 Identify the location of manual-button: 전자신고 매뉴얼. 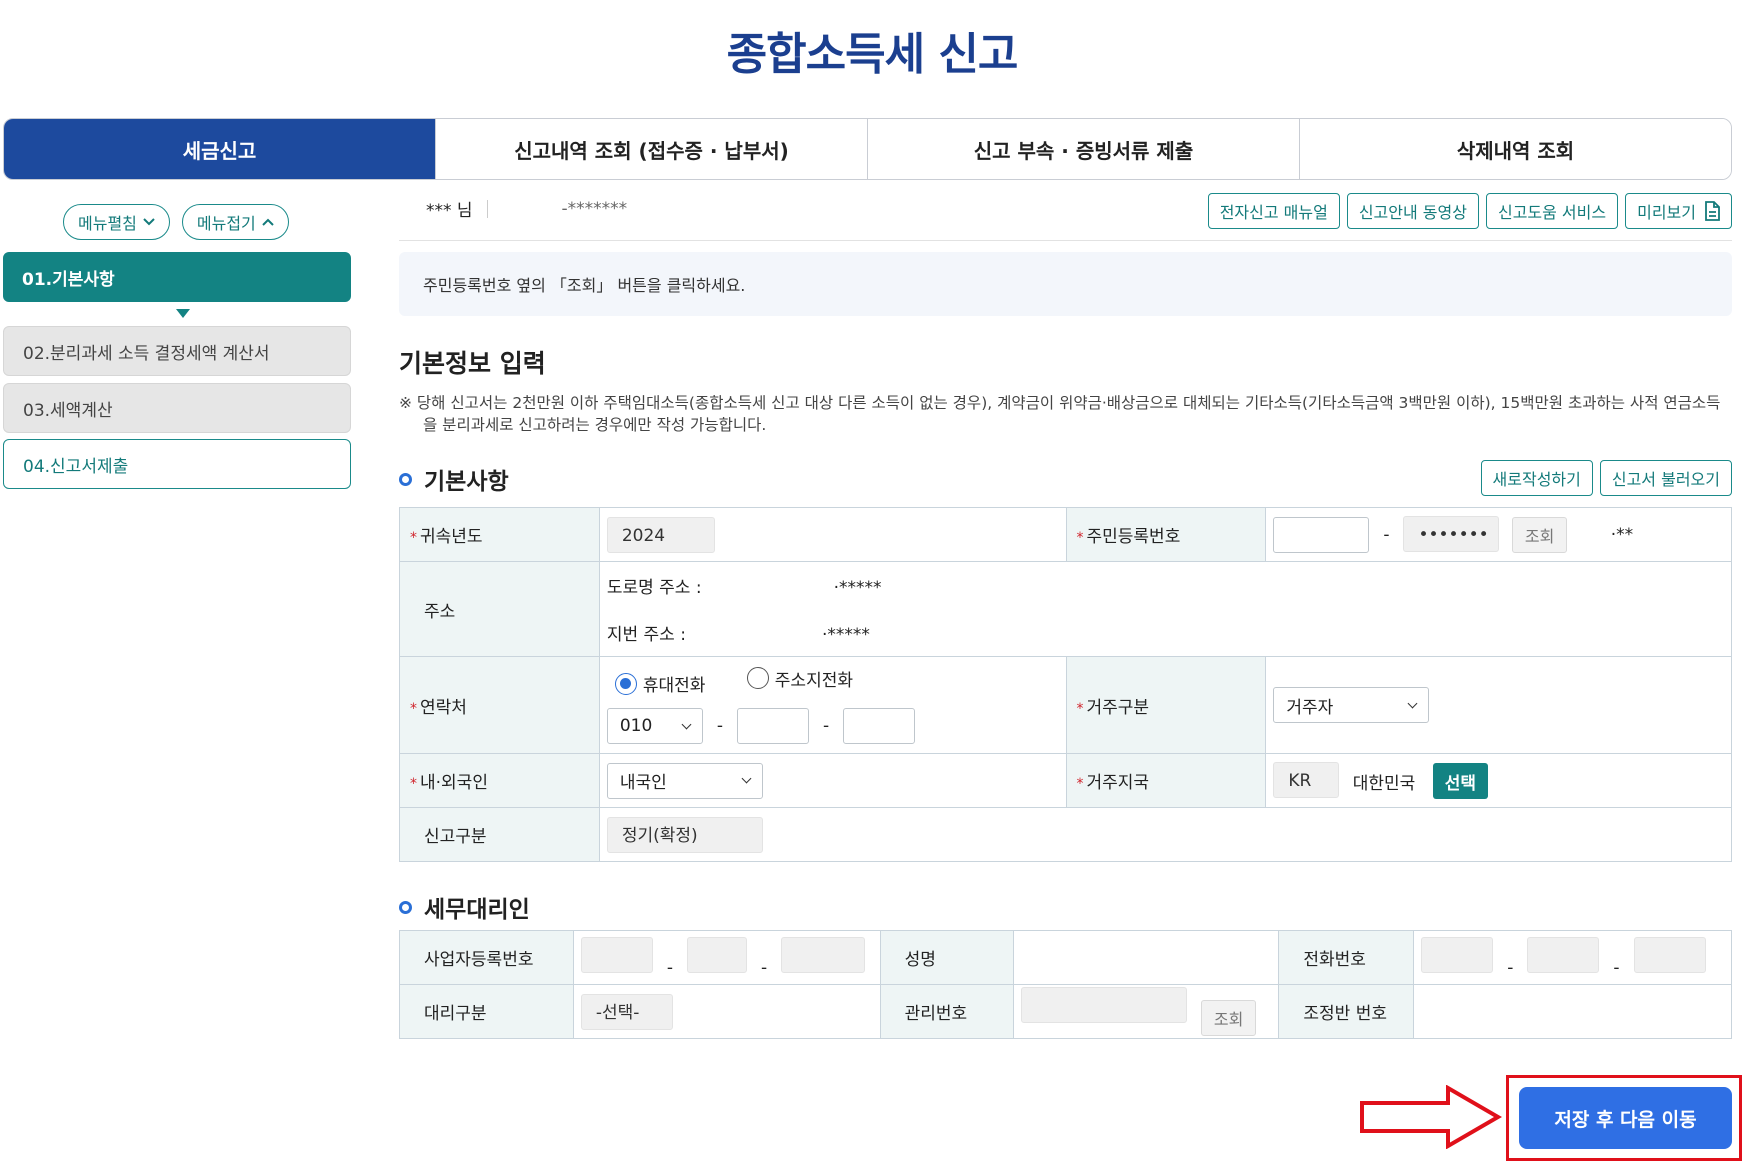
(1273, 211).